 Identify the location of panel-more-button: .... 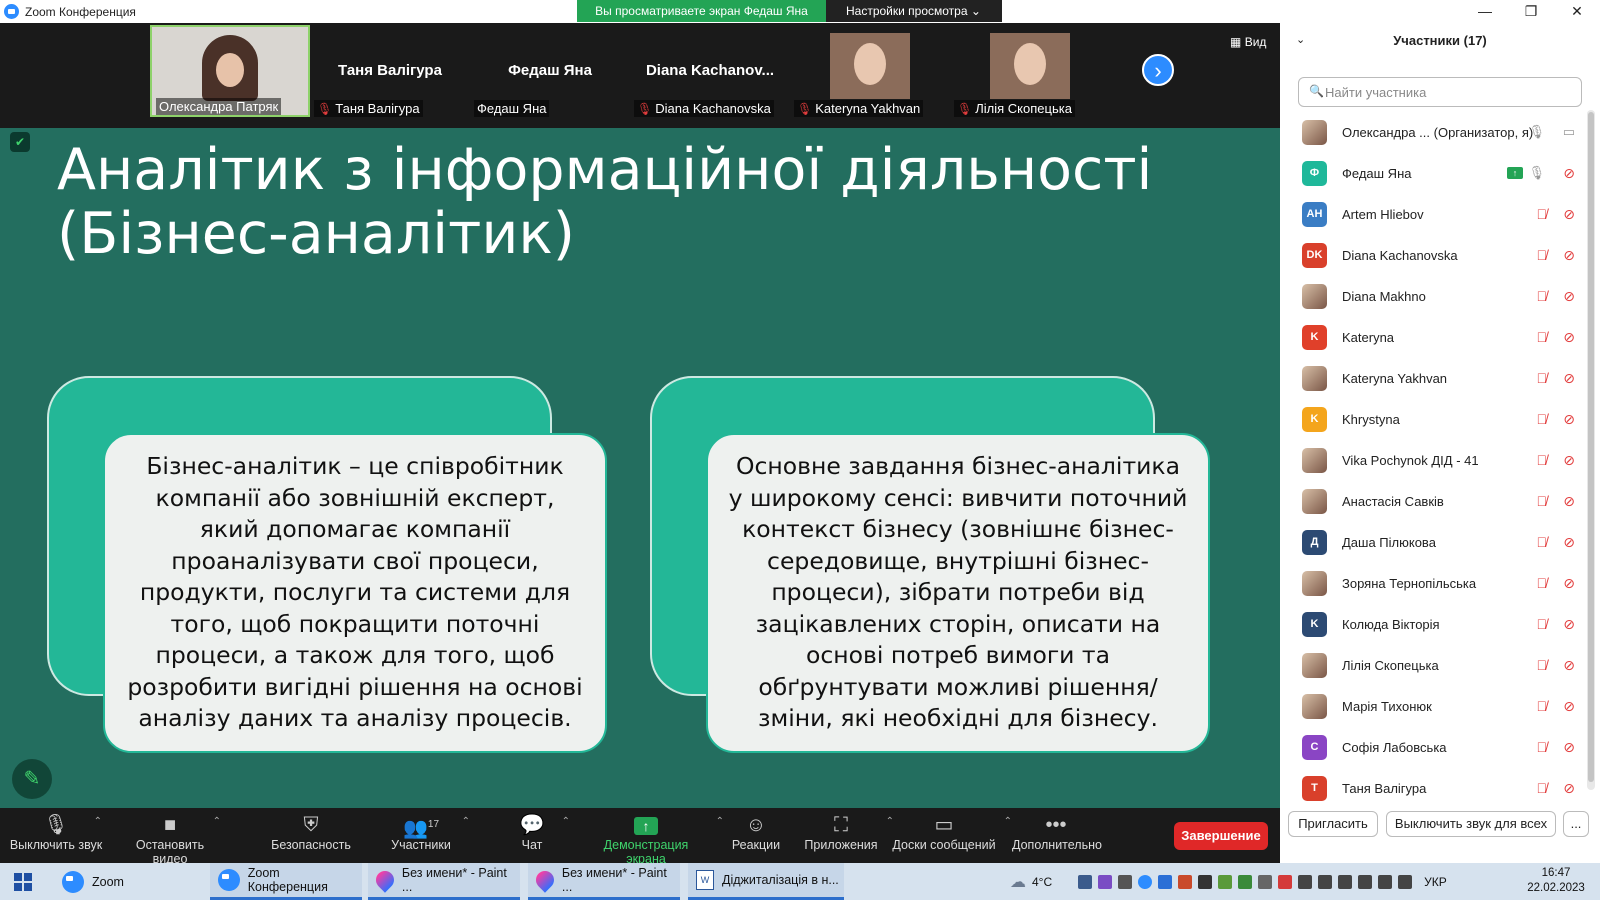
(1576, 824).